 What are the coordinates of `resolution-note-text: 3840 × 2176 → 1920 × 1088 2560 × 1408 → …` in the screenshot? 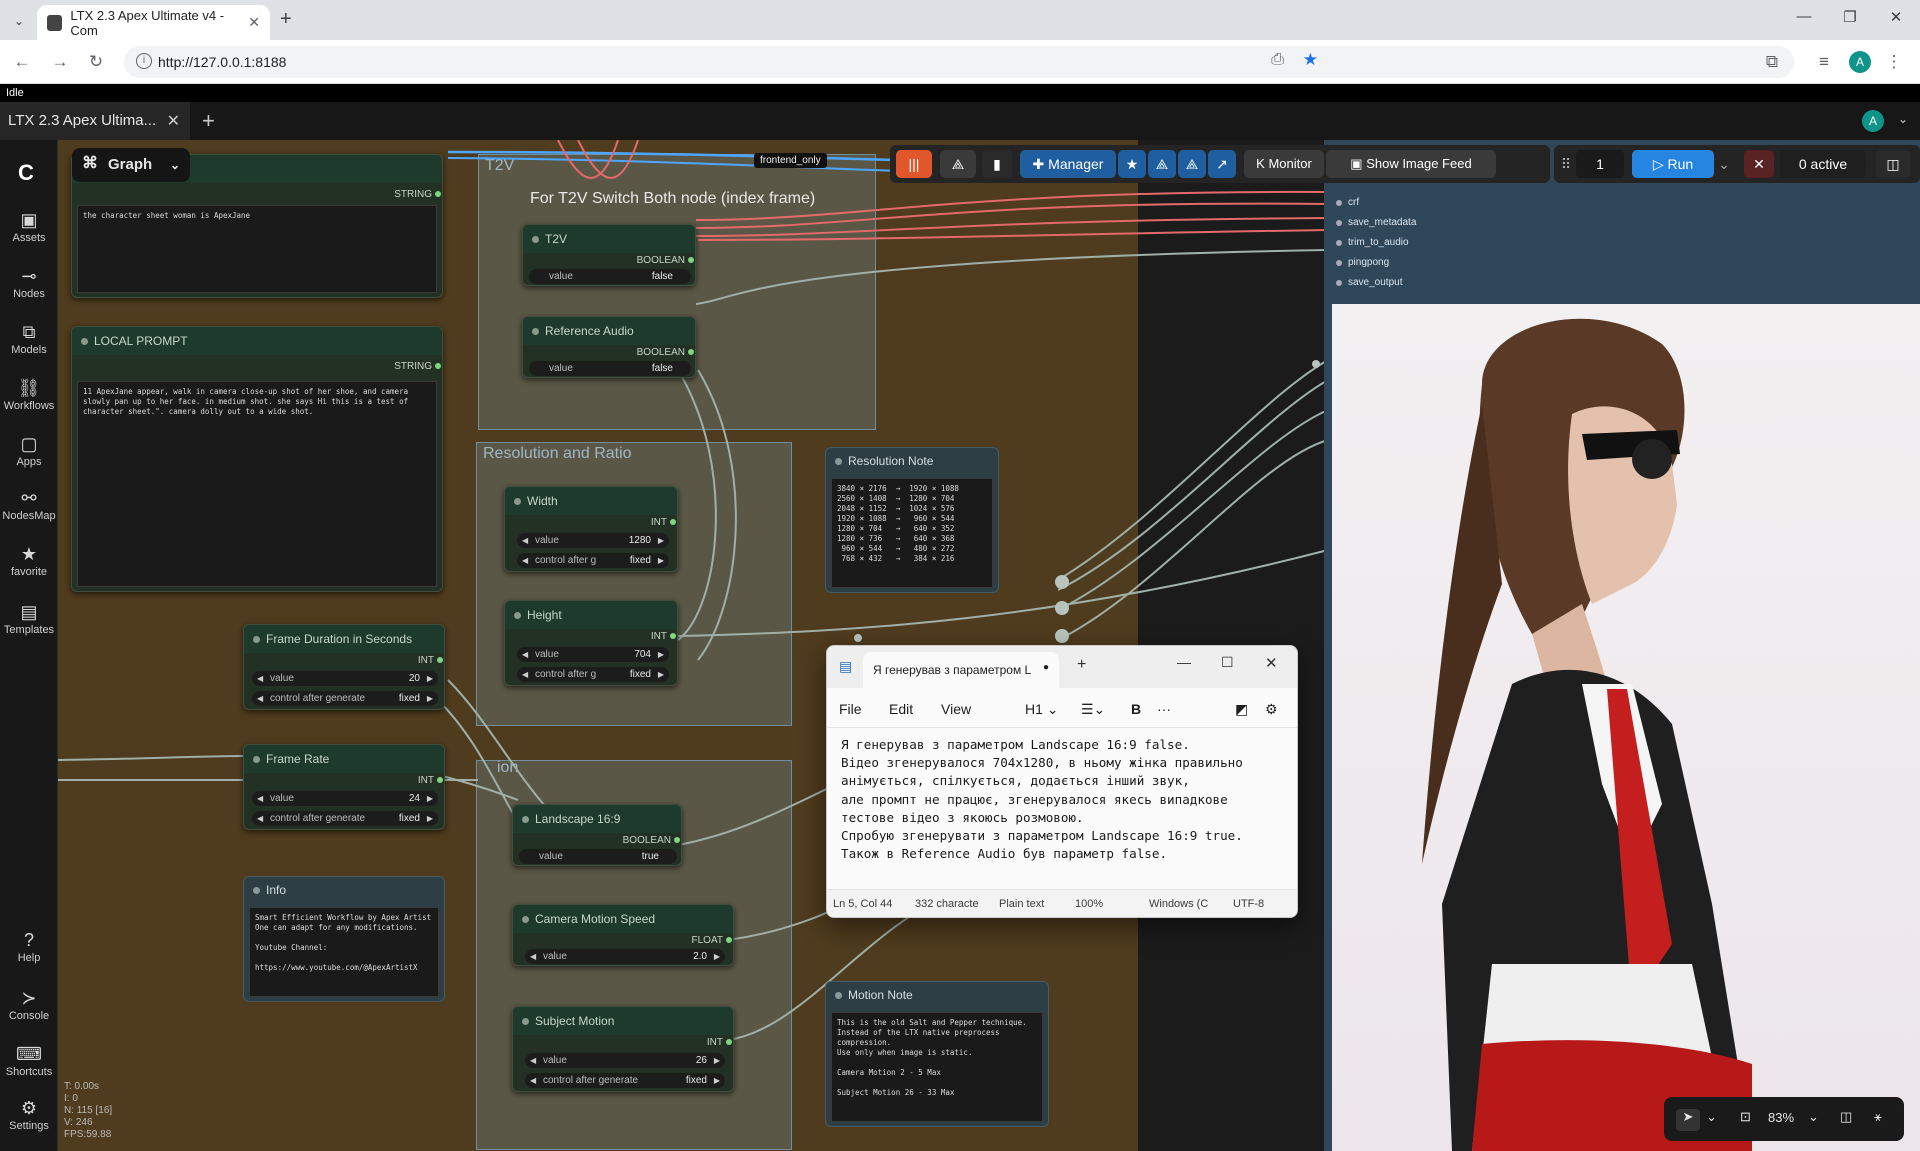 It's located at (912, 533).